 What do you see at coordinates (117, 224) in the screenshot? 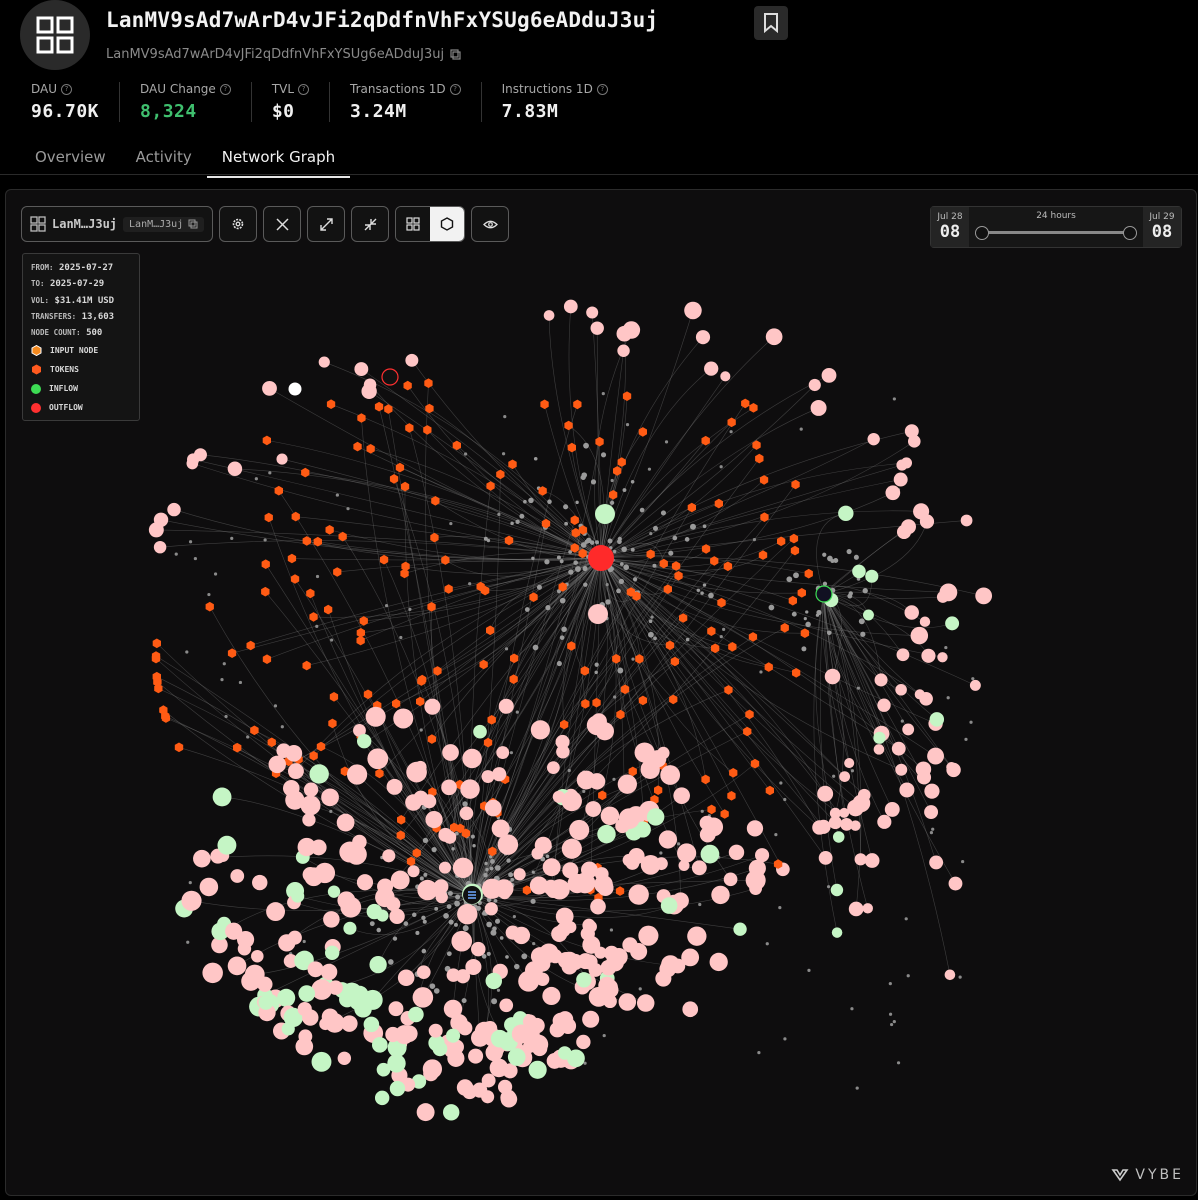
I see `address-selector-button: LanM…J3uj LanM…J3uj` at bounding box center [117, 224].